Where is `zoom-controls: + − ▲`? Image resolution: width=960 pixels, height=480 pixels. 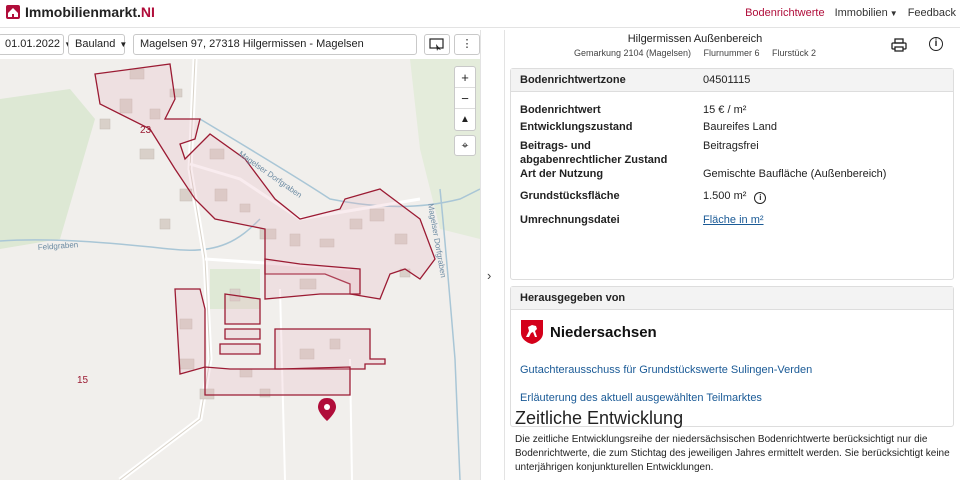
zoom-controls: + − ▲ is located at coordinates (465, 98).